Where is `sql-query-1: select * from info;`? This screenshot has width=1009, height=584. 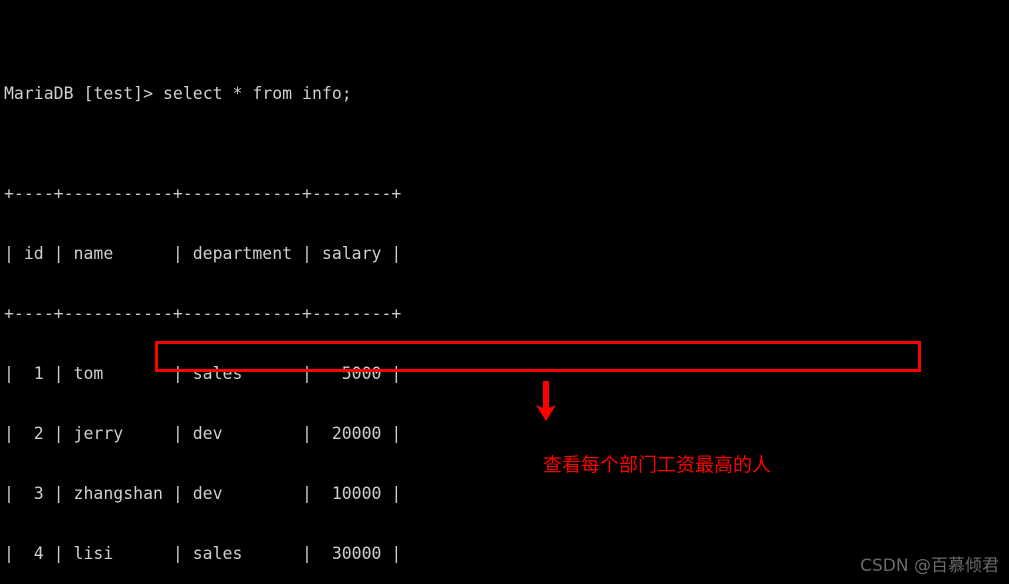
sql-query-1: select * from info; is located at coordinates (257, 93).